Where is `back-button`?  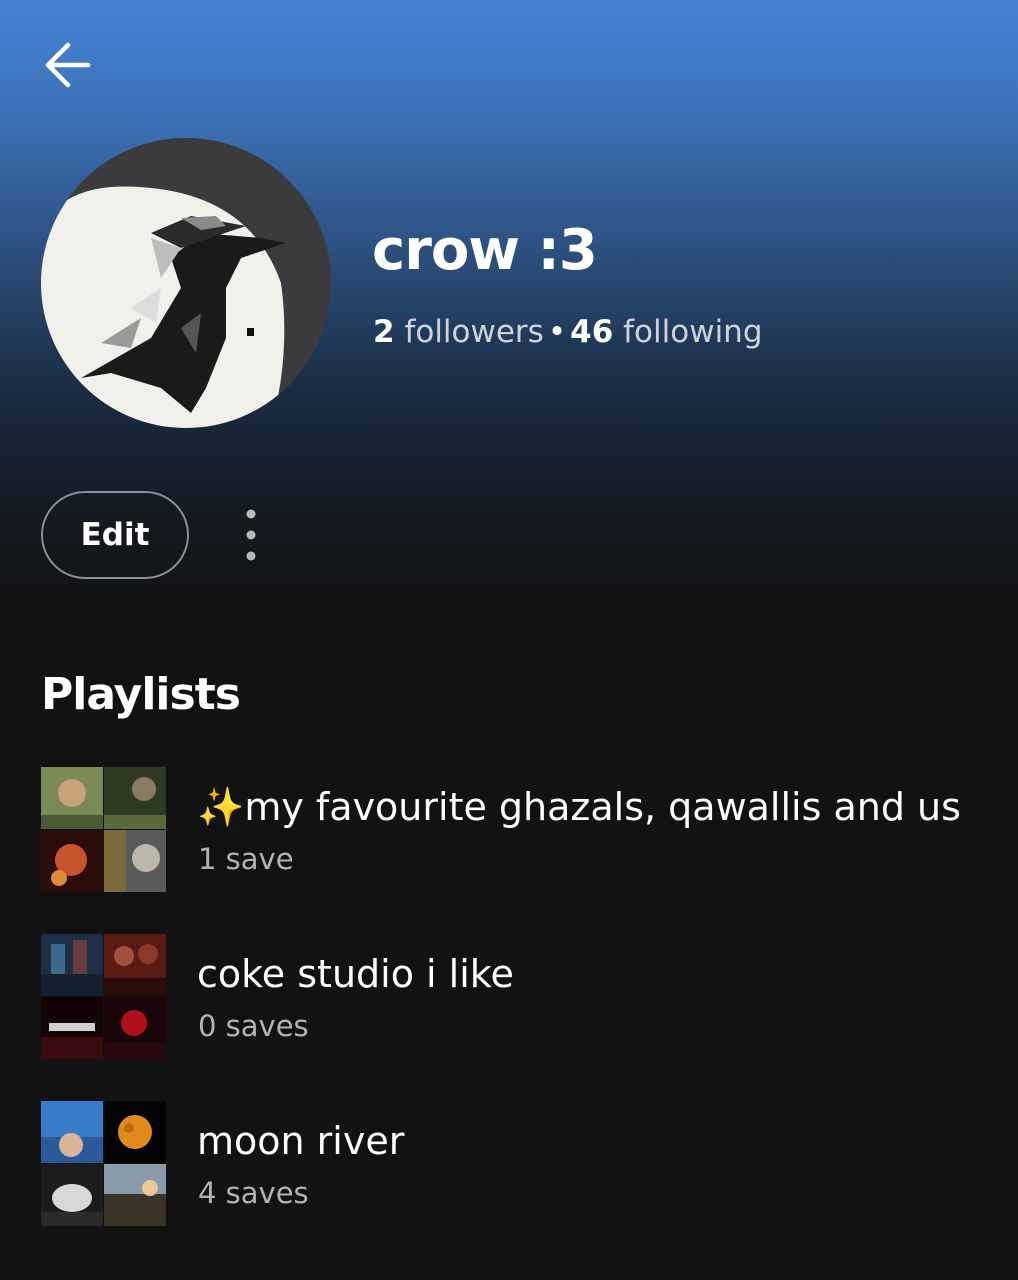 back-button is located at coordinates (68, 65).